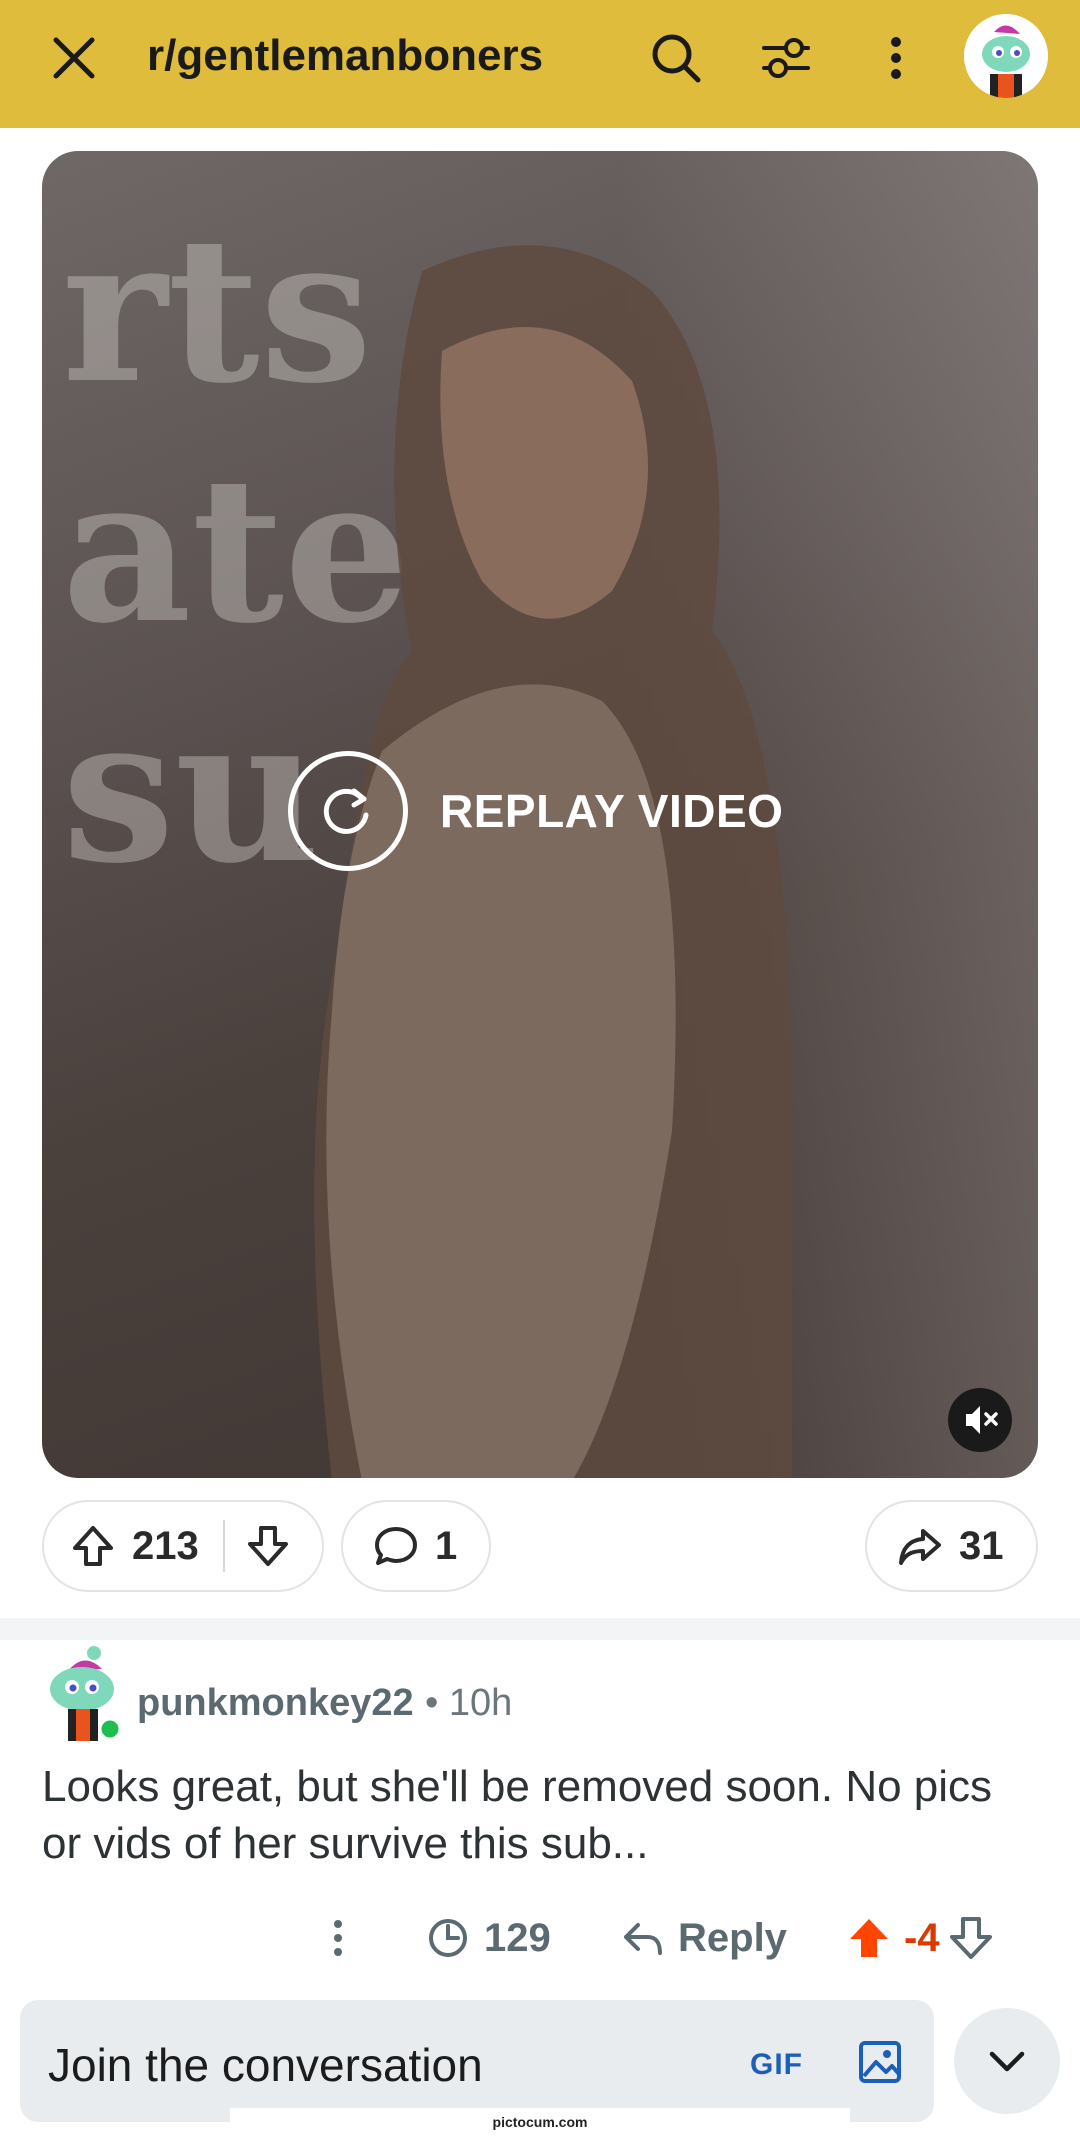 The height and width of the screenshot is (2136, 1080). I want to click on chevron-down-icon, so click(1007, 2061).